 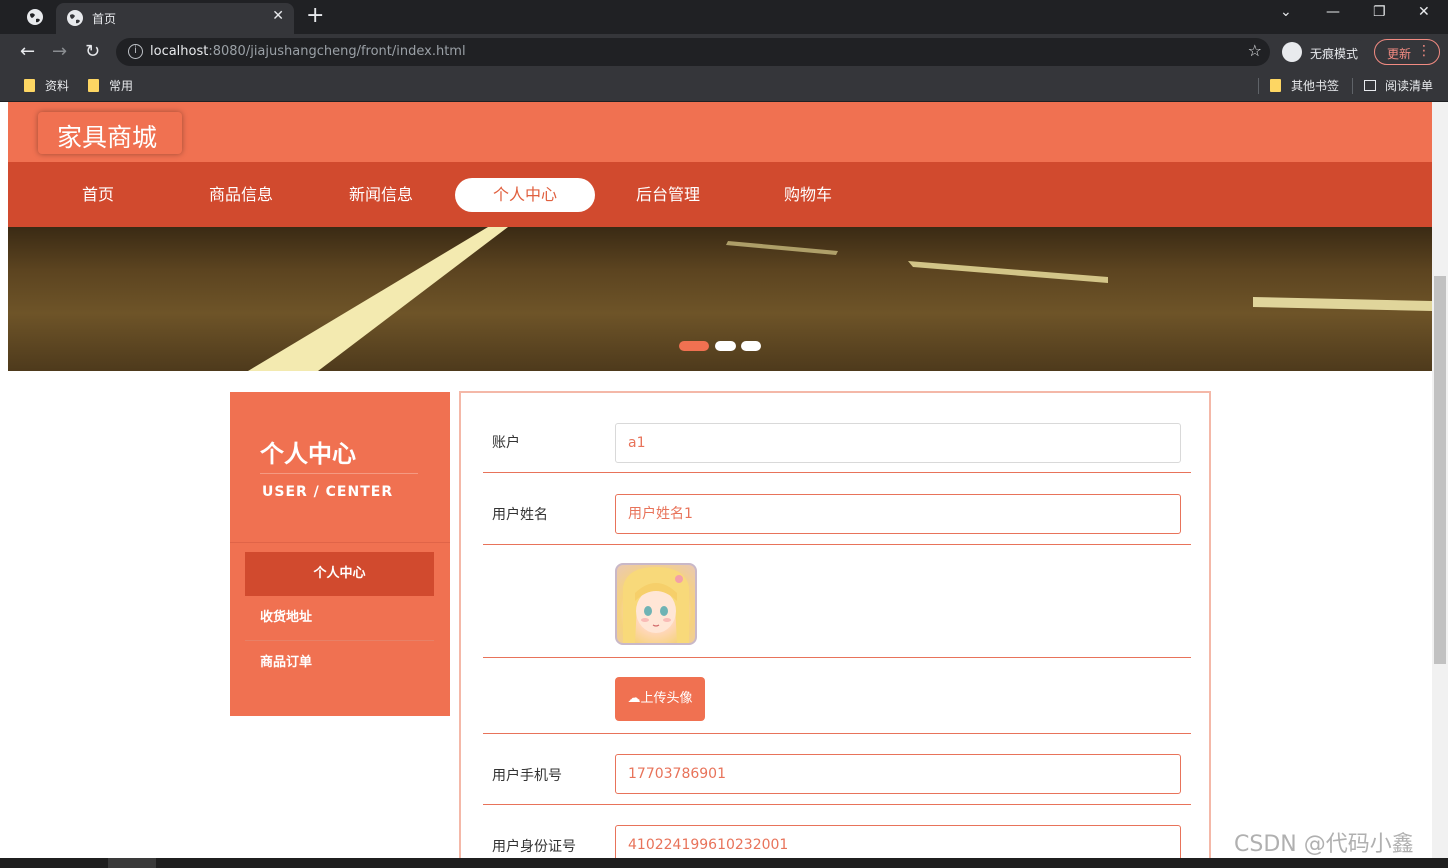 I want to click on name-field: 用户姓名1, so click(x=898, y=514).